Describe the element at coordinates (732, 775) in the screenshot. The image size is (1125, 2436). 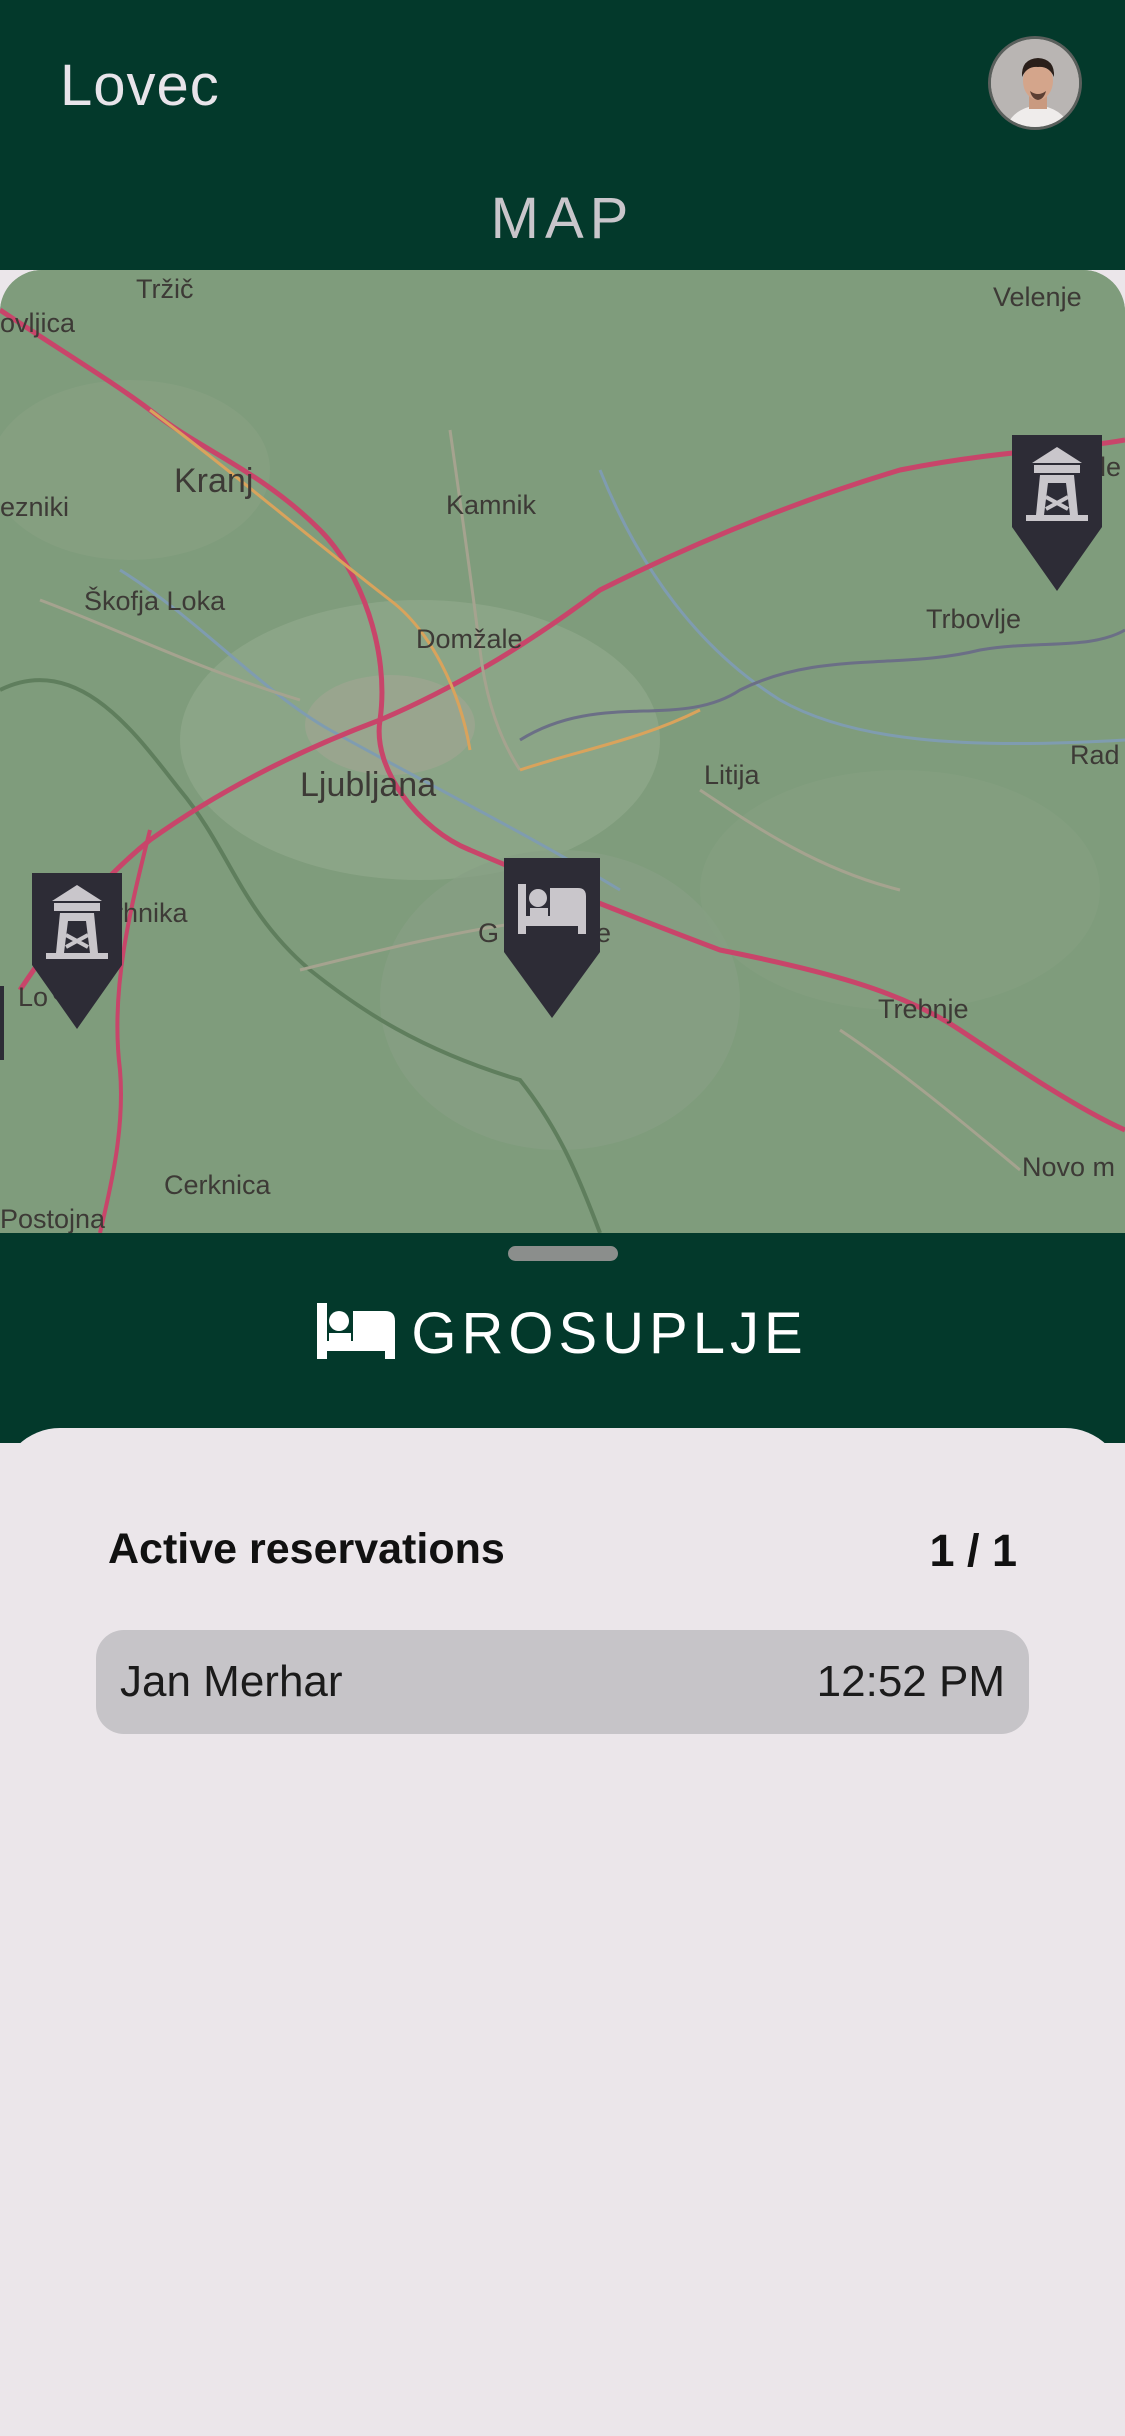
I see `map-label-litija: Litija` at that location.